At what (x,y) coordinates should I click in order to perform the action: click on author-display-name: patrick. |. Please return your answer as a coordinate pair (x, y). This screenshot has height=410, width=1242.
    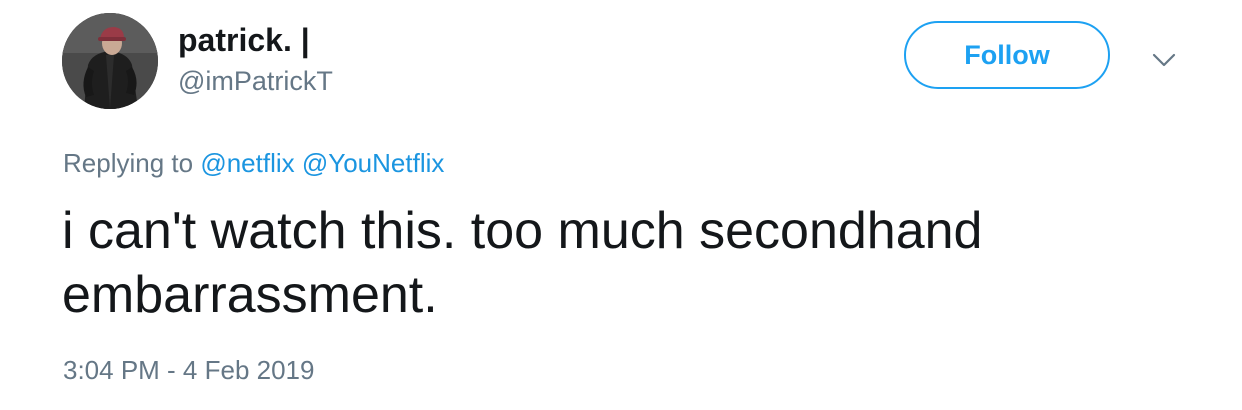
    Looking at the image, I should click on (244, 40).